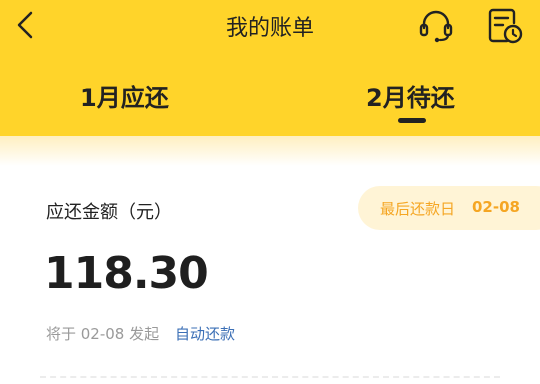  Describe the element at coordinates (412, 120) in the screenshot. I see `active-tab-indicator` at that location.